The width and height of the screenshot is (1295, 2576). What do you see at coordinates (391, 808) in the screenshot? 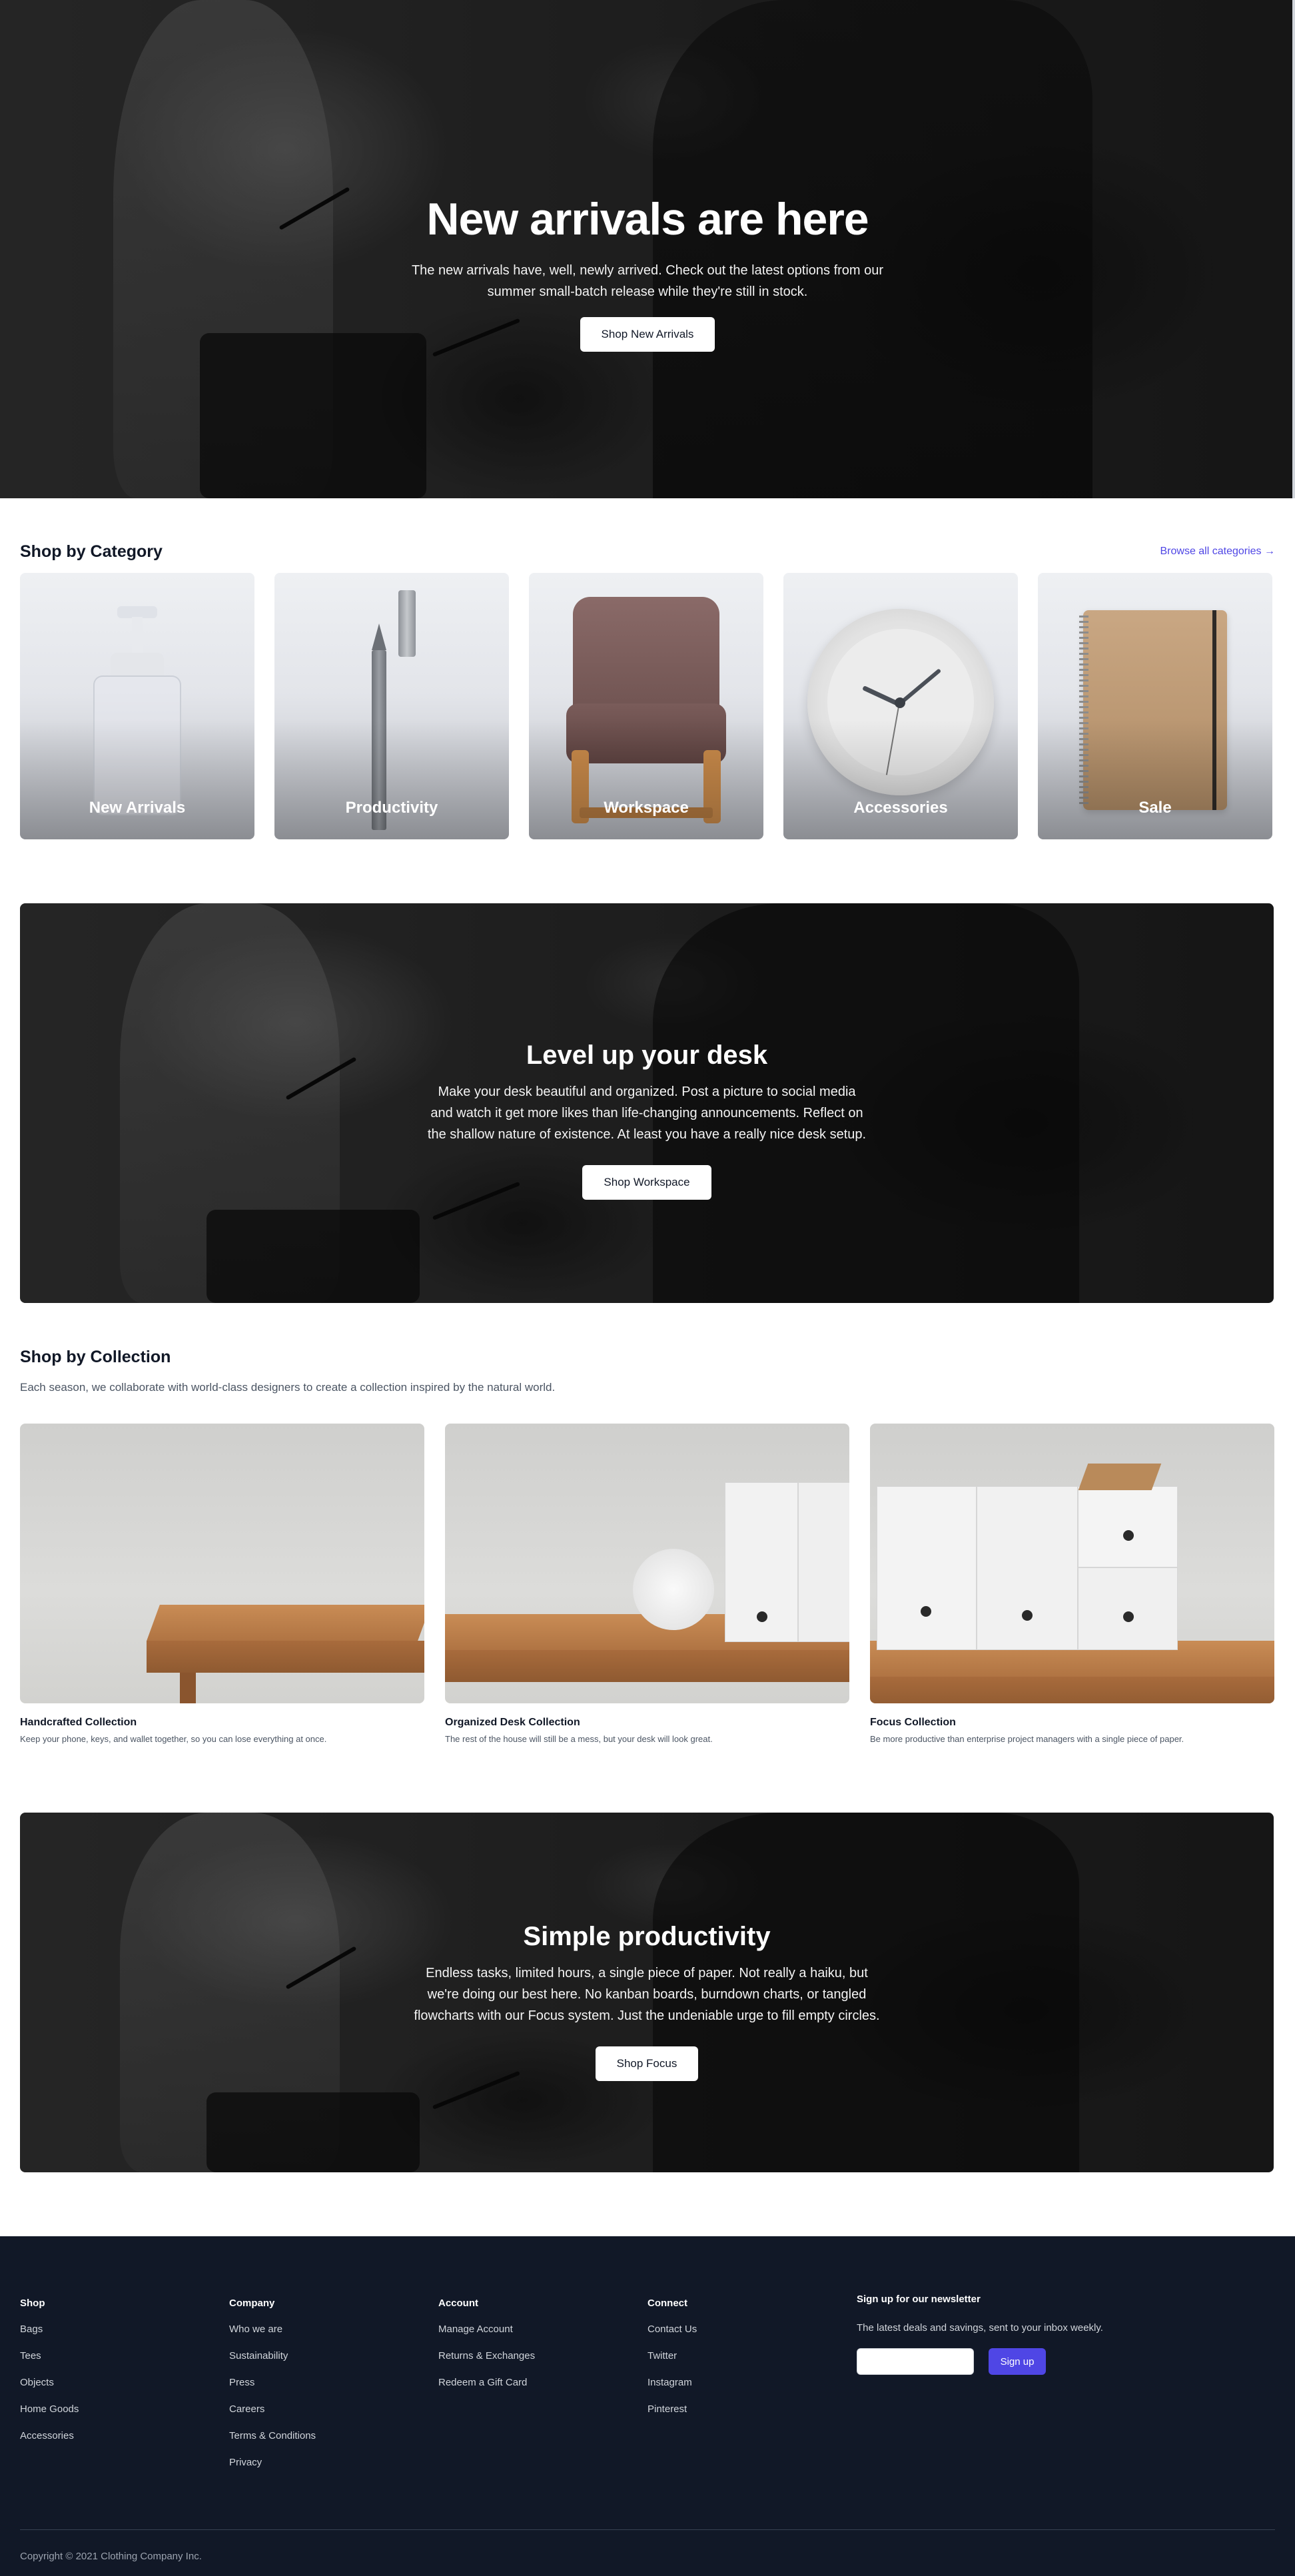
I see `category-label: Productivity` at bounding box center [391, 808].